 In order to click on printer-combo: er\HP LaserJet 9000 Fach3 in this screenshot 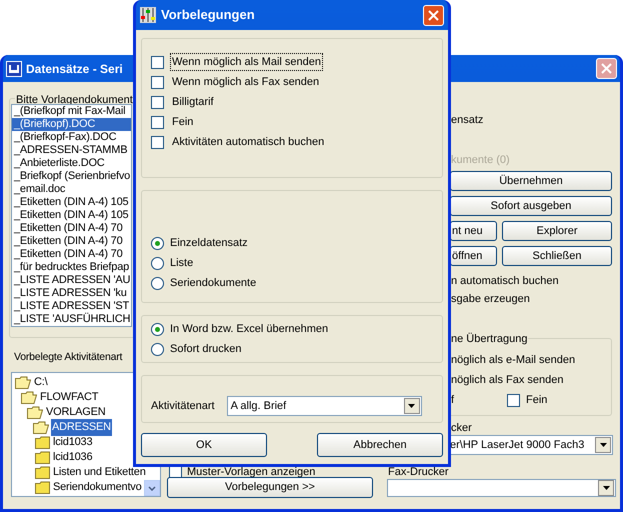, I will do `click(531, 445)`.